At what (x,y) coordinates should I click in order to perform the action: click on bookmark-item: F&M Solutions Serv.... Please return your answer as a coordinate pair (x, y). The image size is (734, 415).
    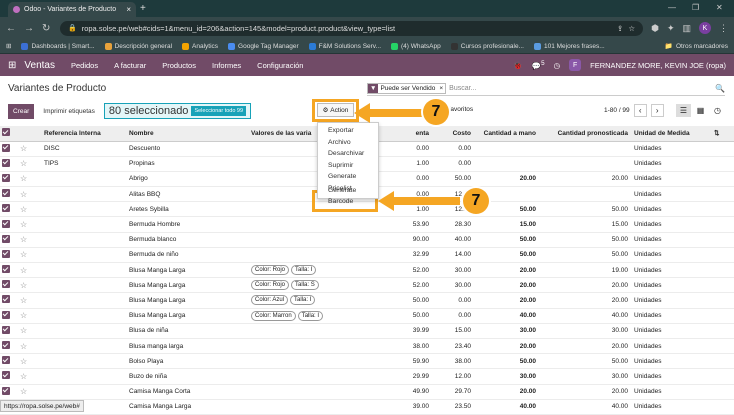
    Looking at the image, I should click on (344, 46).